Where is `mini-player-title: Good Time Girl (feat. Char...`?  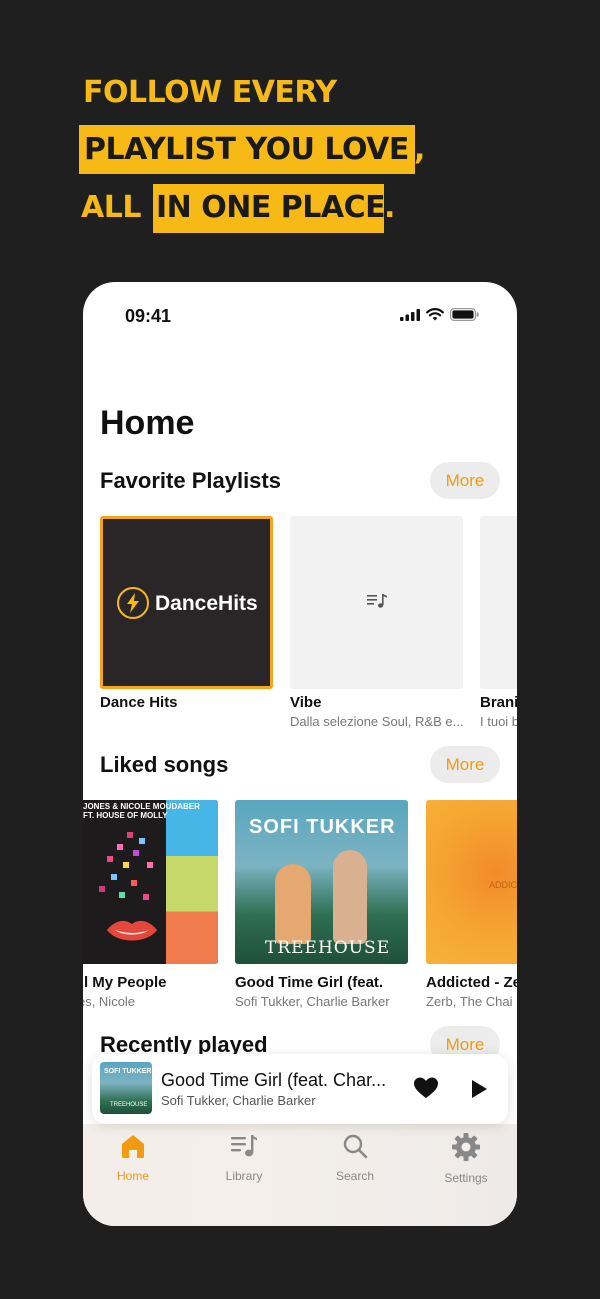
mini-player-title: Good Time Girl (feat. Char... is located at coordinates (274, 1080).